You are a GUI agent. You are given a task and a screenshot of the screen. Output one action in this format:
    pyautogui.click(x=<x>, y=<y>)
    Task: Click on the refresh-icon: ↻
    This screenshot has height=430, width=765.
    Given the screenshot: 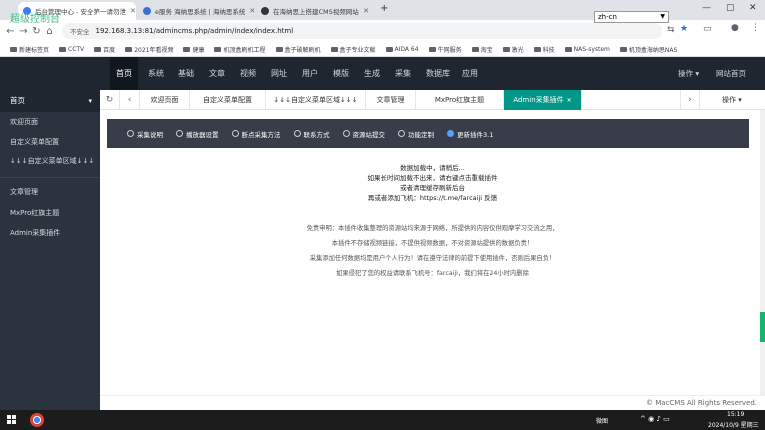 What is the action you would take?
    pyautogui.click(x=110, y=100)
    